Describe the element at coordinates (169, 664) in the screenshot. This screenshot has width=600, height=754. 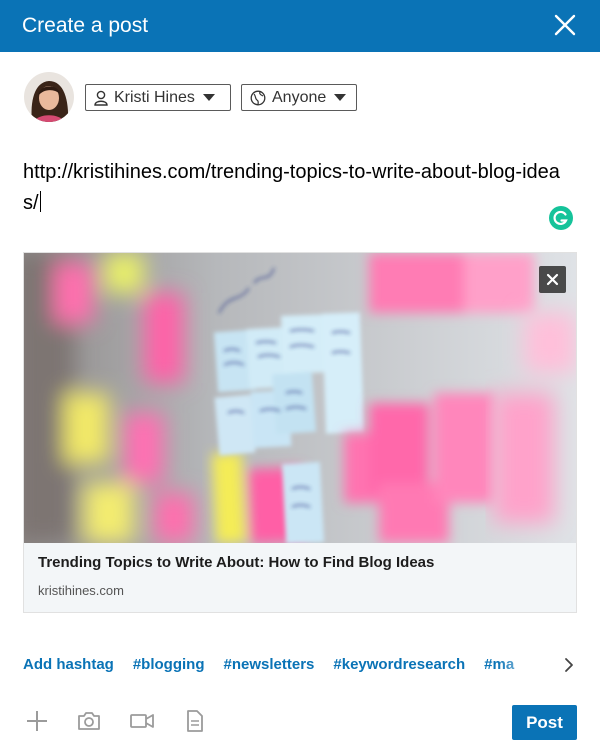
I see `hashtag-suggestion: #blogging` at that location.